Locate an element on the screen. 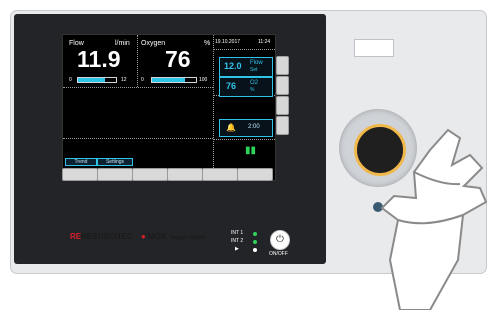 The width and height of the screenshot is (500, 310). flow-bar is located at coordinates (97, 80).